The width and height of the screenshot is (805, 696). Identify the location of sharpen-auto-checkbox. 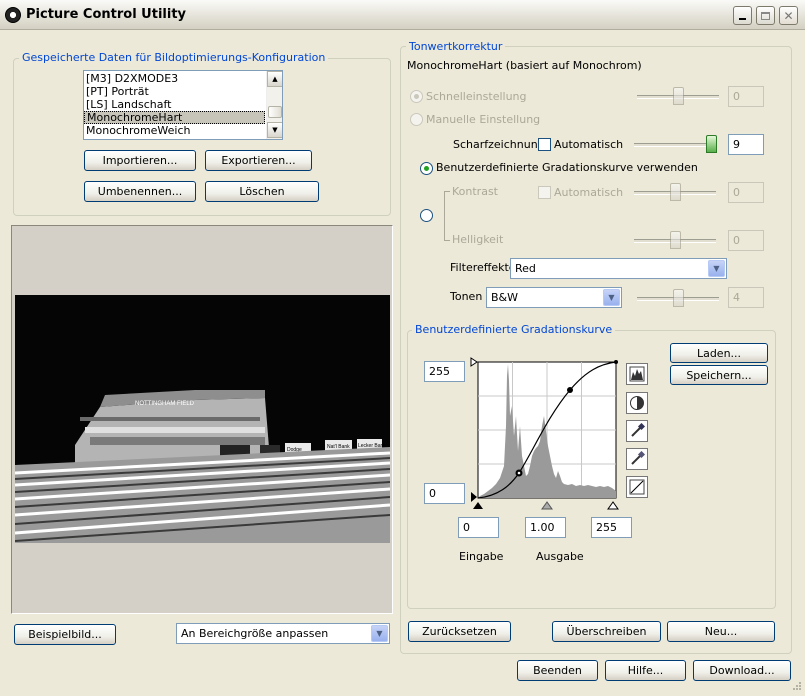
(544, 144).